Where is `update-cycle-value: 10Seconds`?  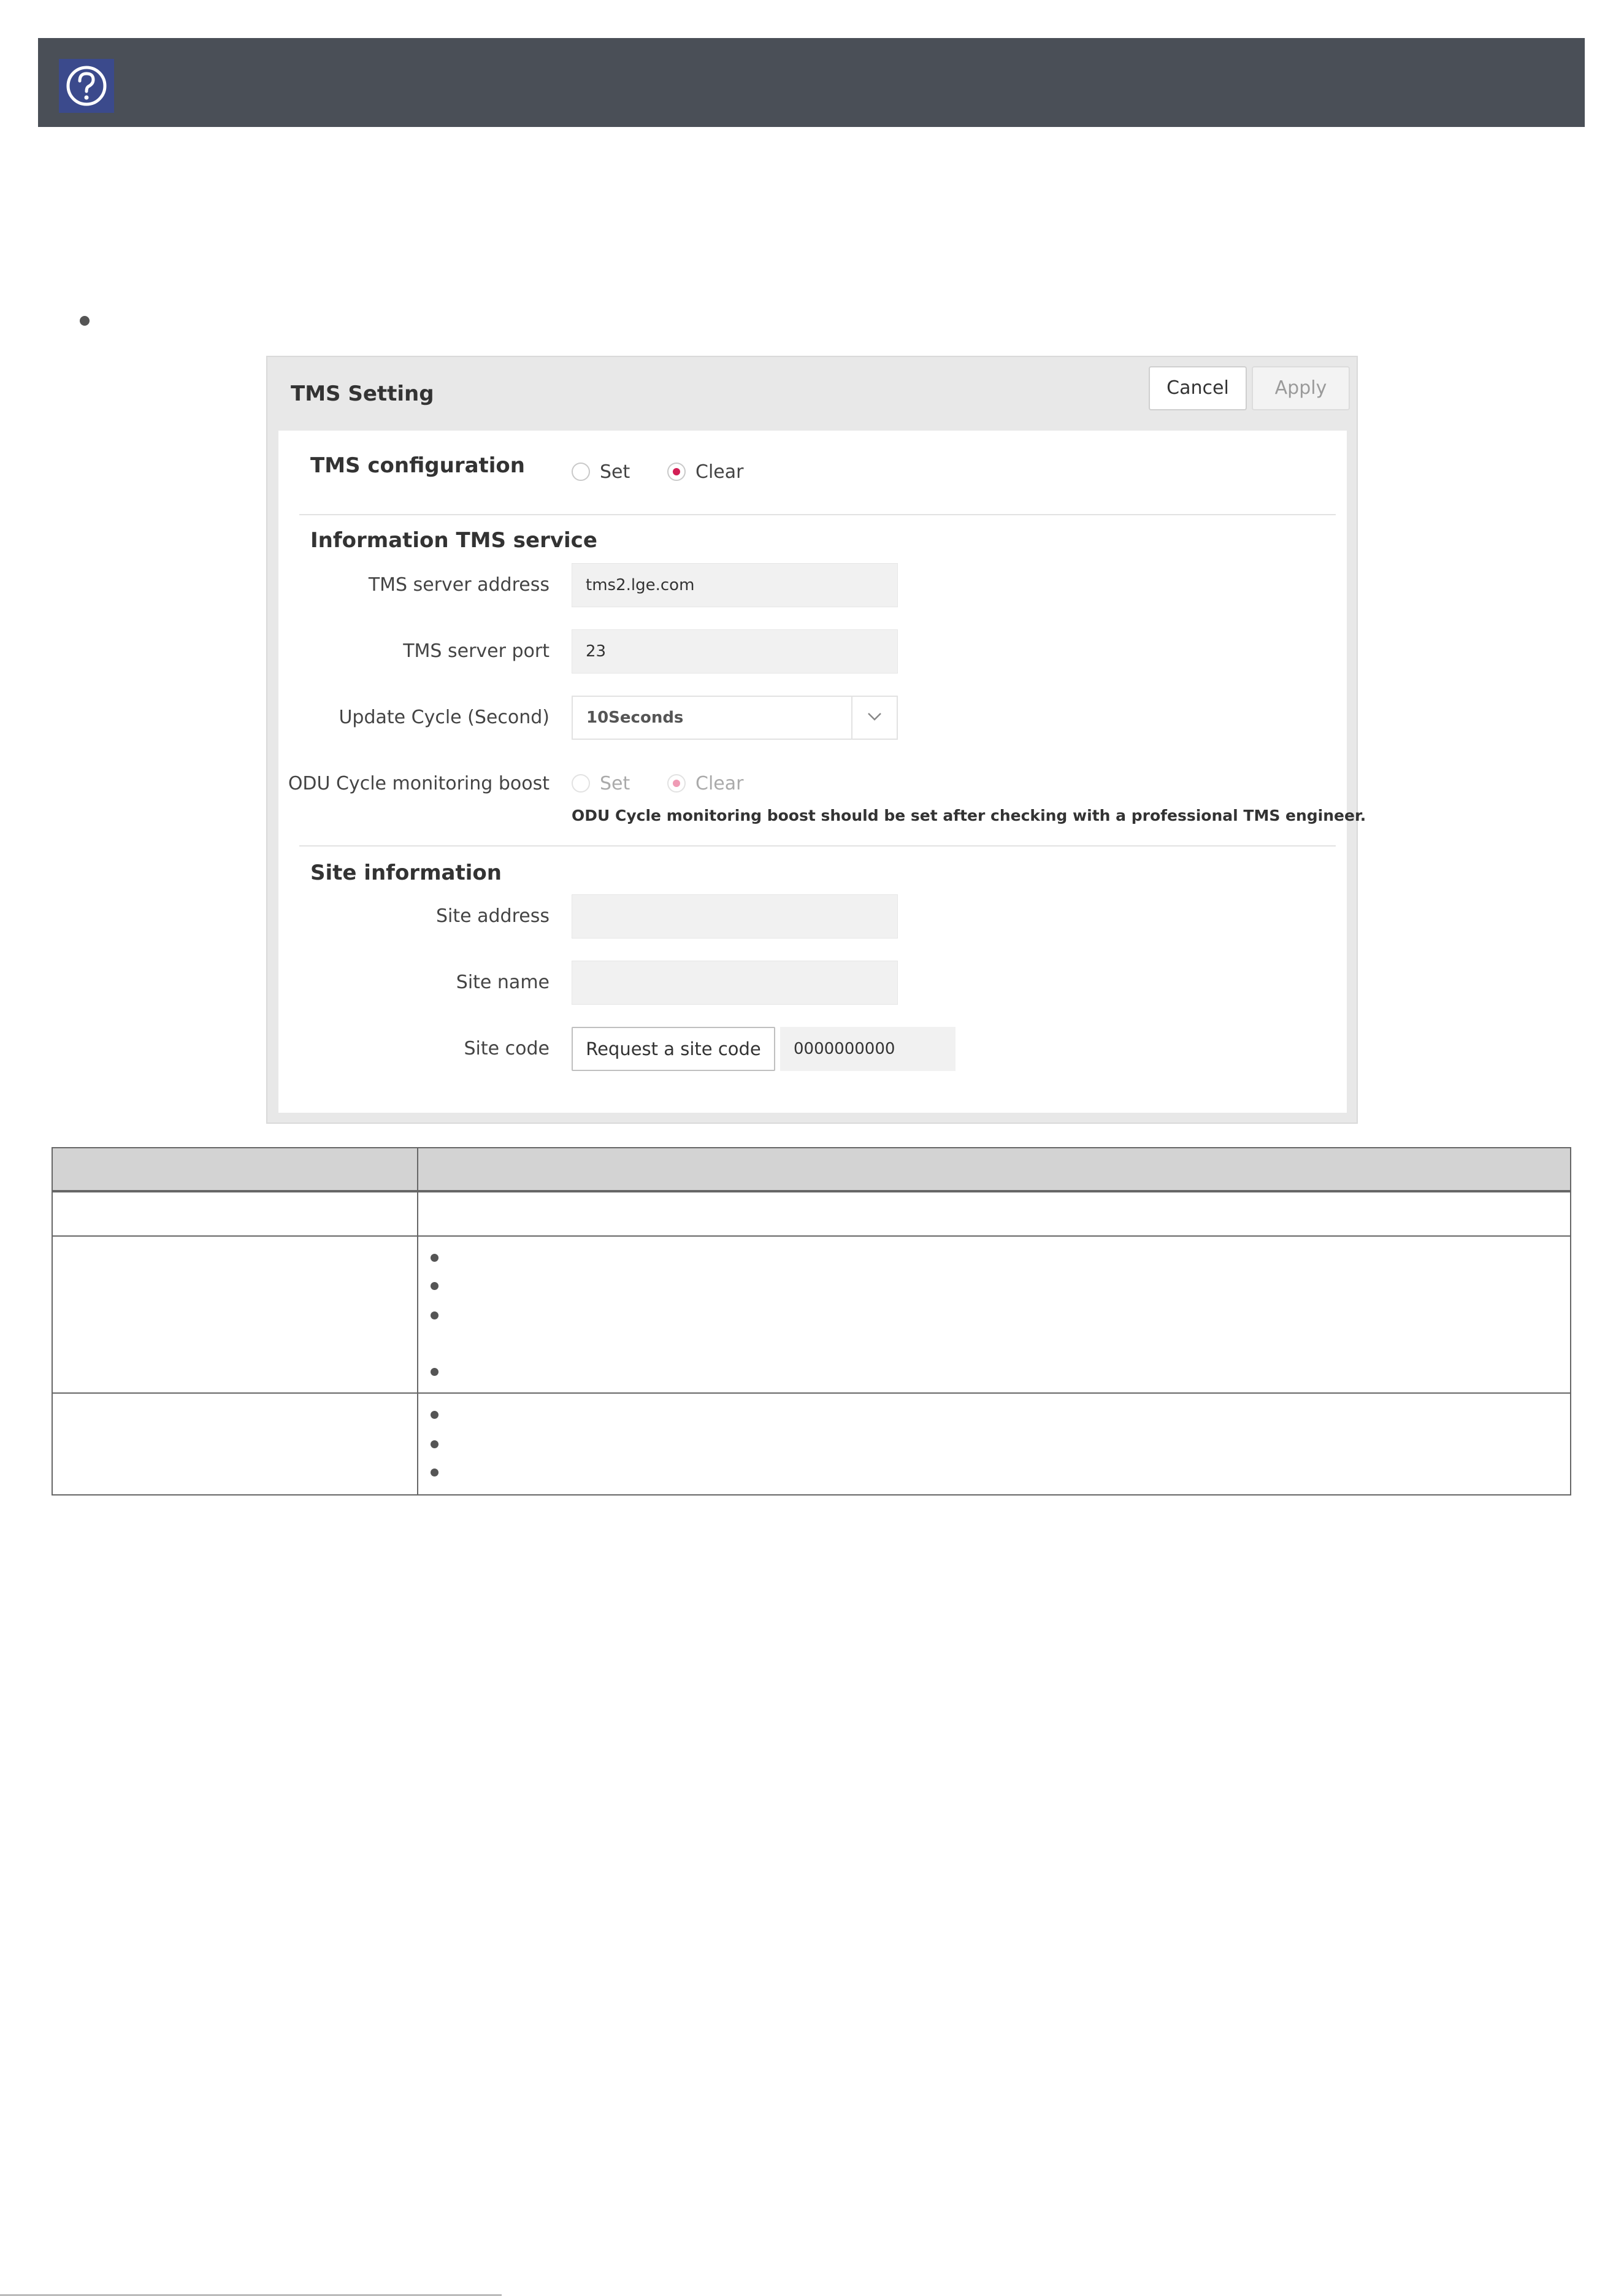 update-cycle-value: 10Seconds is located at coordinates (635, 717).